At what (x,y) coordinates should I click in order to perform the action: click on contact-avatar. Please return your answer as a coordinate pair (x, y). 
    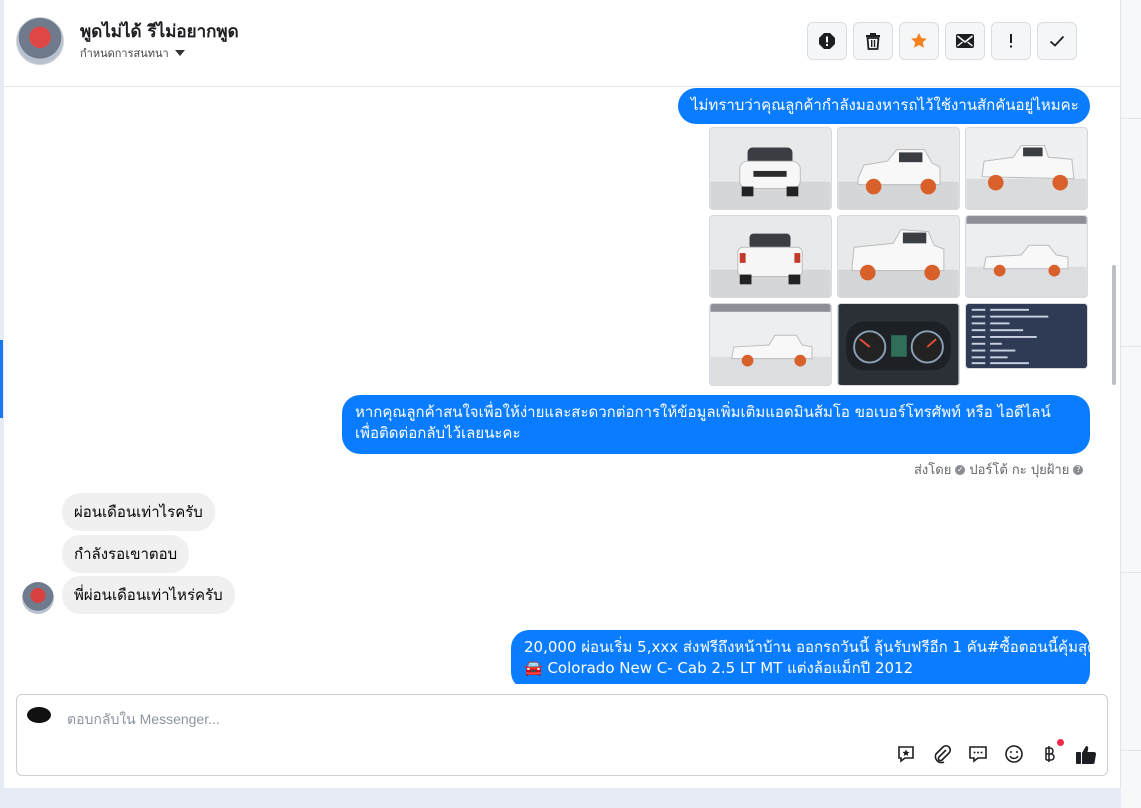
    Looking at the image, I should click on (40, 41).